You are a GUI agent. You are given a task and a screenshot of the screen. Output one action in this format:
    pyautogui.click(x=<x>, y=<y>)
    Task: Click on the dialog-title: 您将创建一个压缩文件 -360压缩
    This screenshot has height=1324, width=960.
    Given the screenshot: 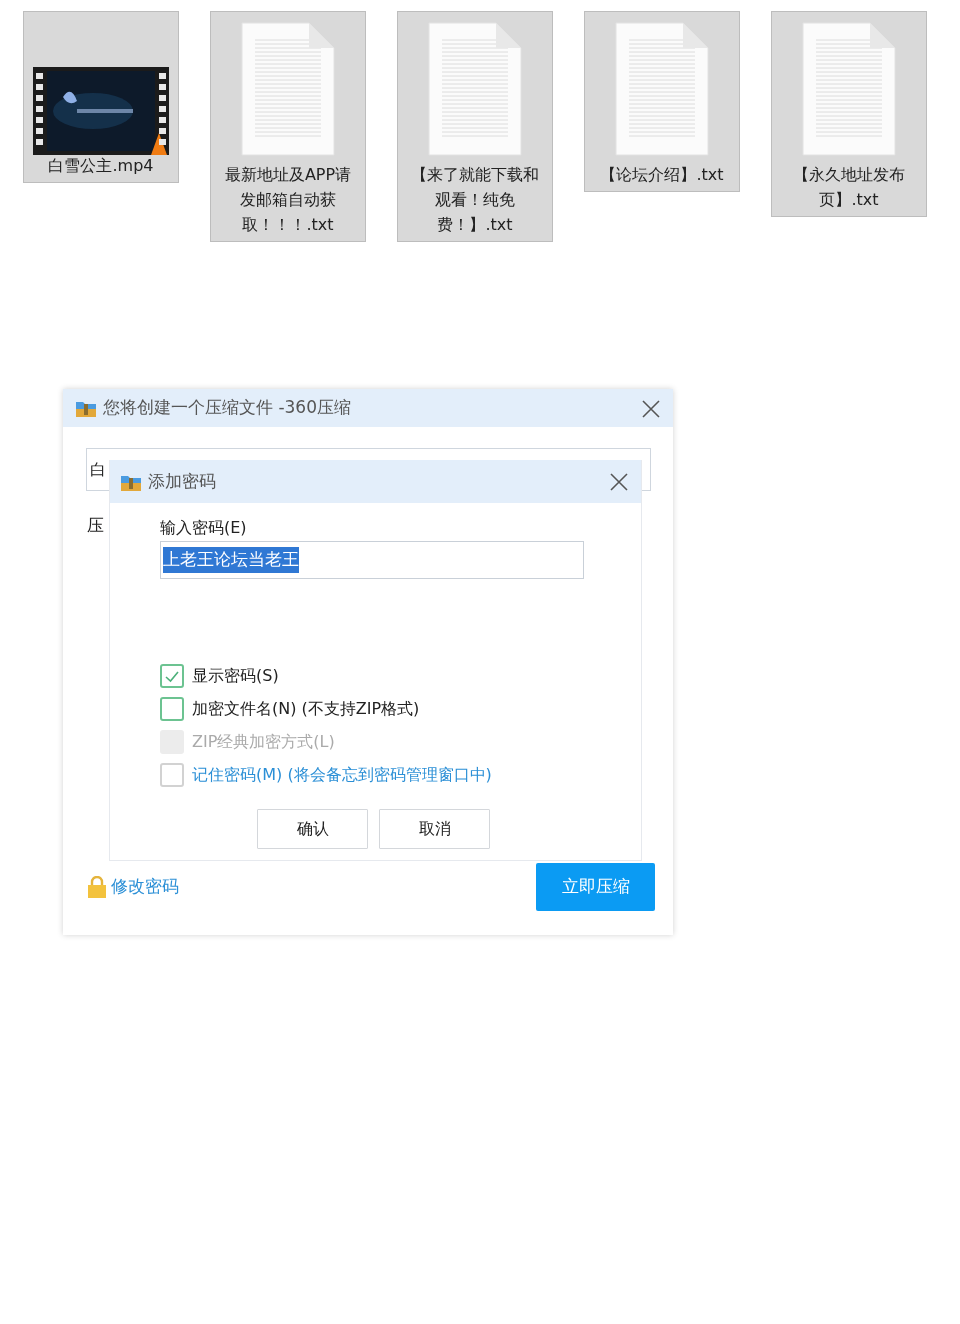 What is the action you would take?
    pyautogui.click(x=227, y=408)
    